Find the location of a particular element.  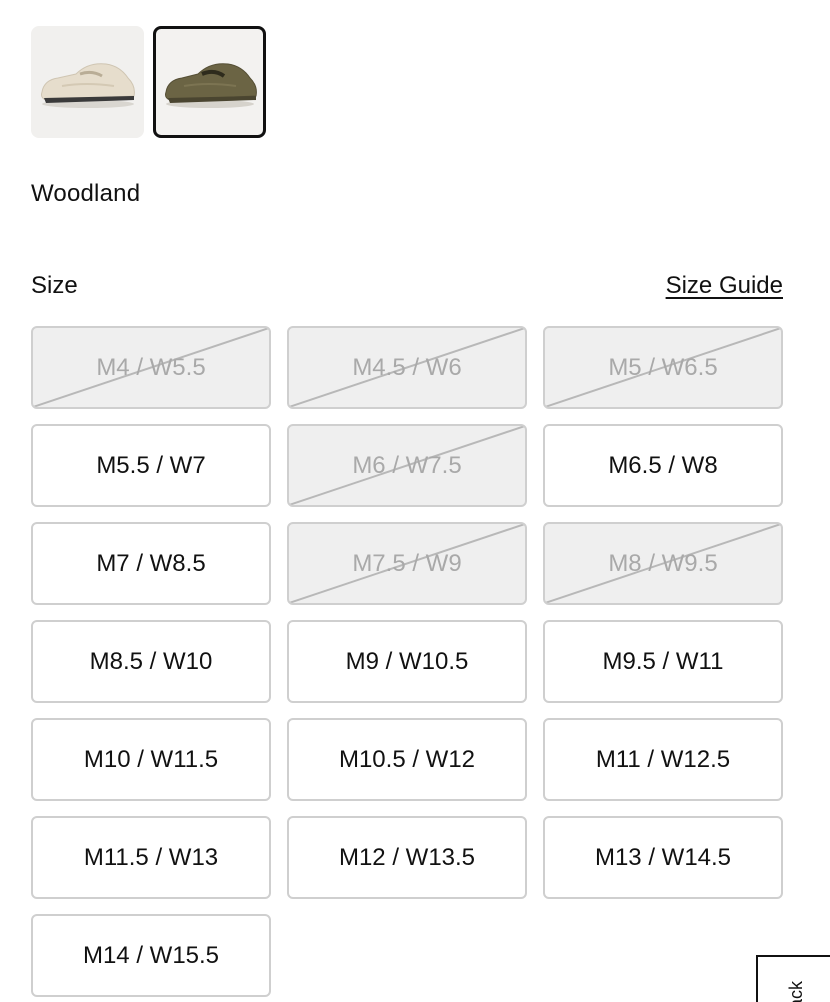

size-option-label: M8 / W9.5 is located at coordinates (663, 563).